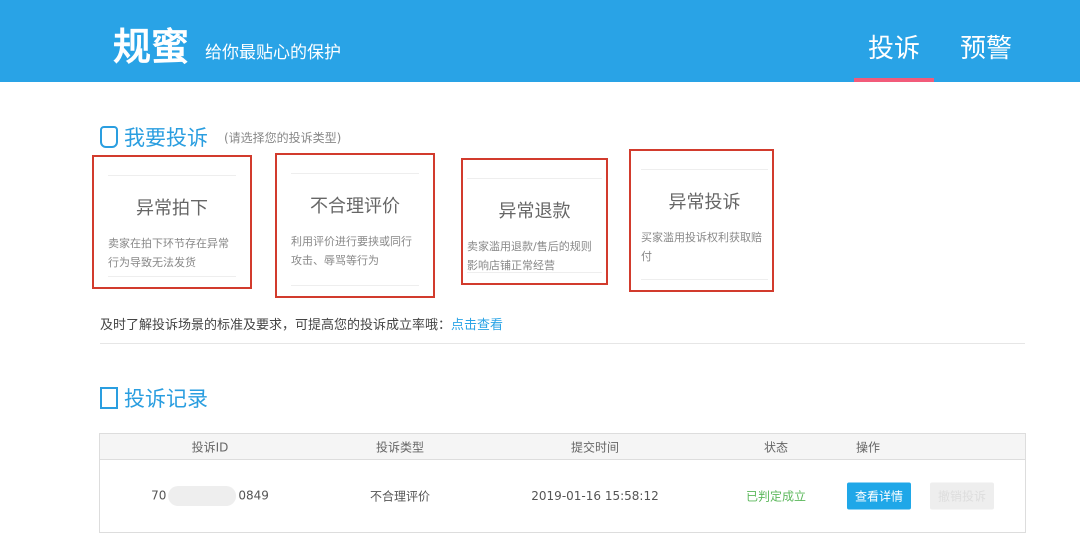 The image size is (1080, 546). Describe the element at coordinates (701, 247) in the screenshot. I see `card-desc: 买家滥用投诉权利获取赔付` at that location.